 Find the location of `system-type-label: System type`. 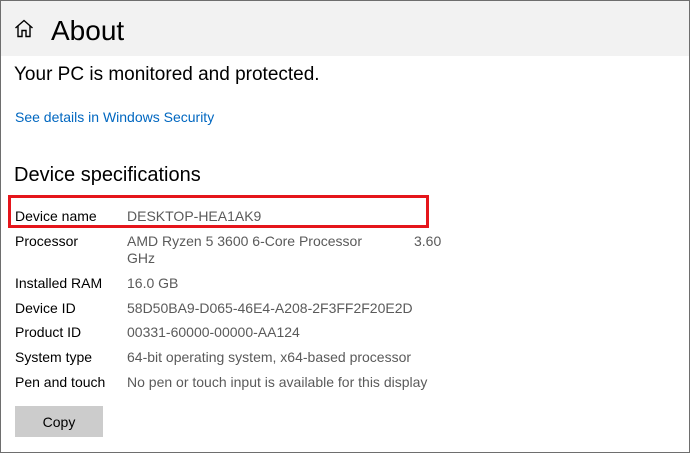

system-type-label: System type is located at coordinates (54, 357).